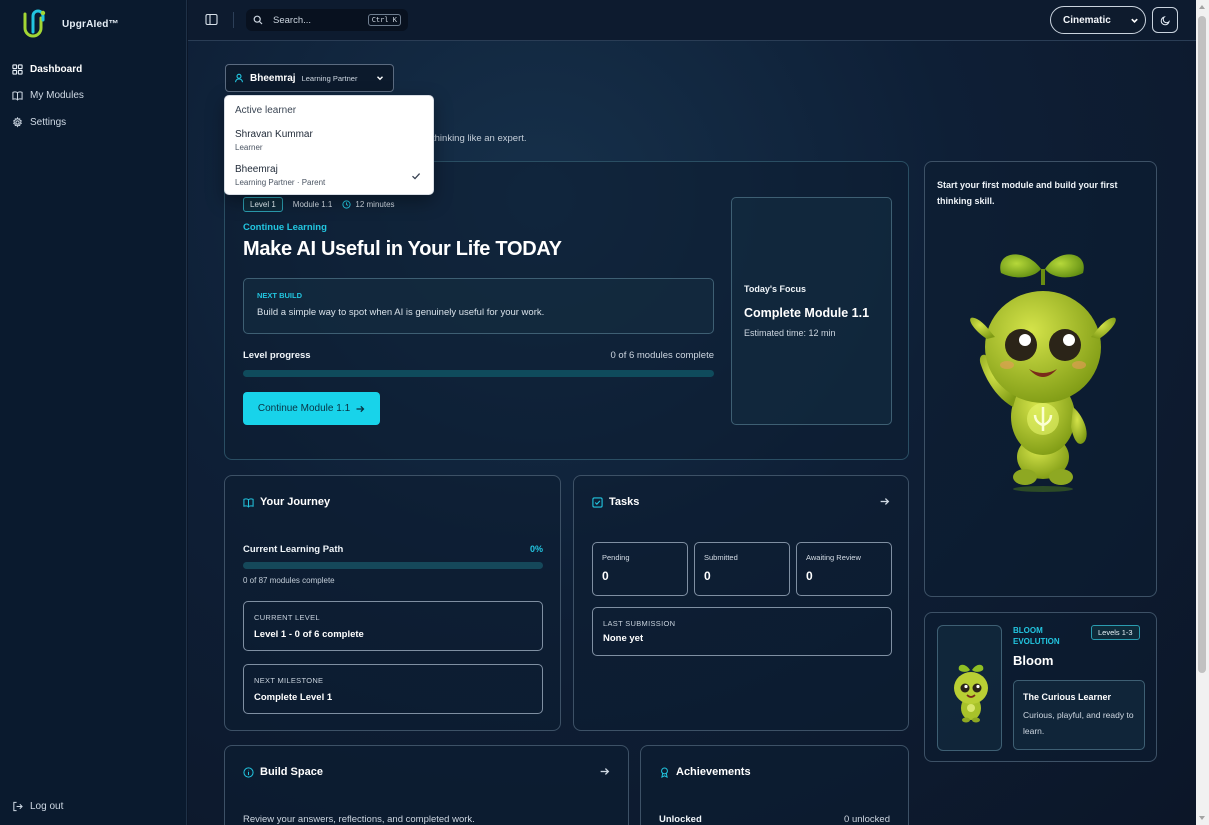  I want to click on gear-icon, so click(17, 122).